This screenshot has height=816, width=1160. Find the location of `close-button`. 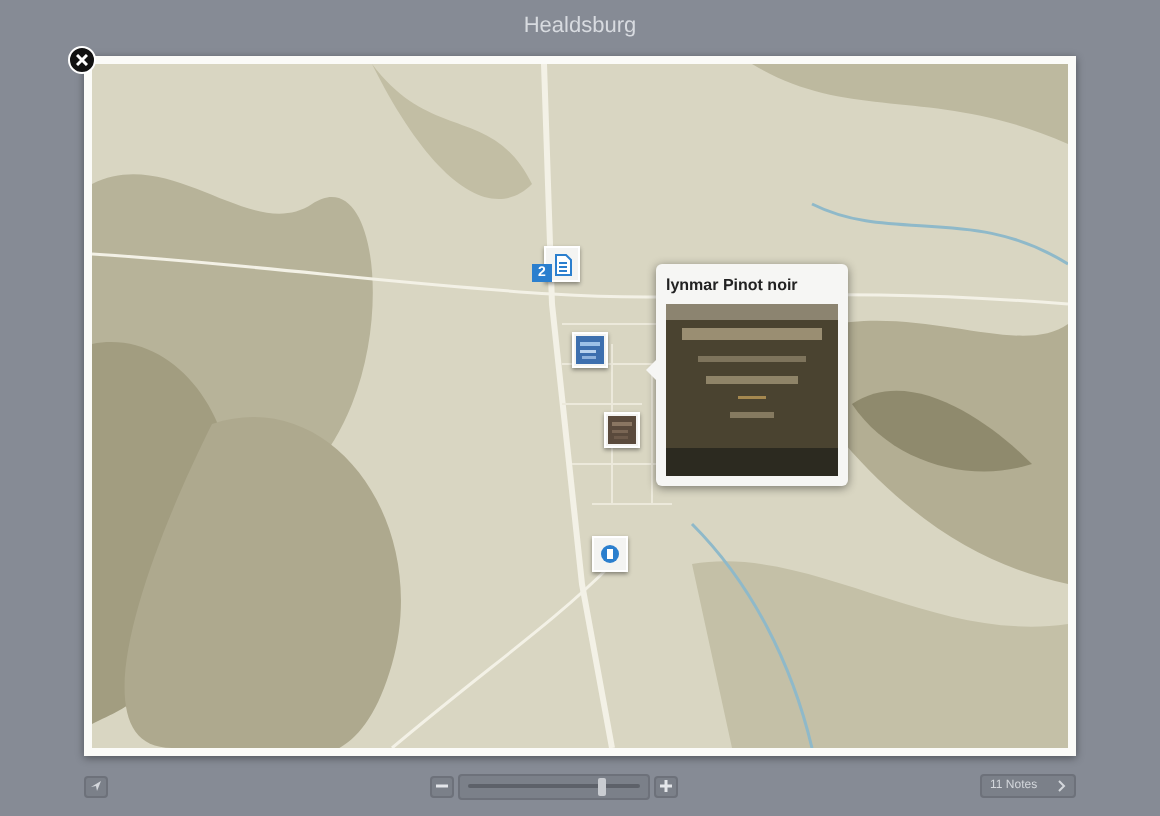

close-button is located at coordinates (82, 60).